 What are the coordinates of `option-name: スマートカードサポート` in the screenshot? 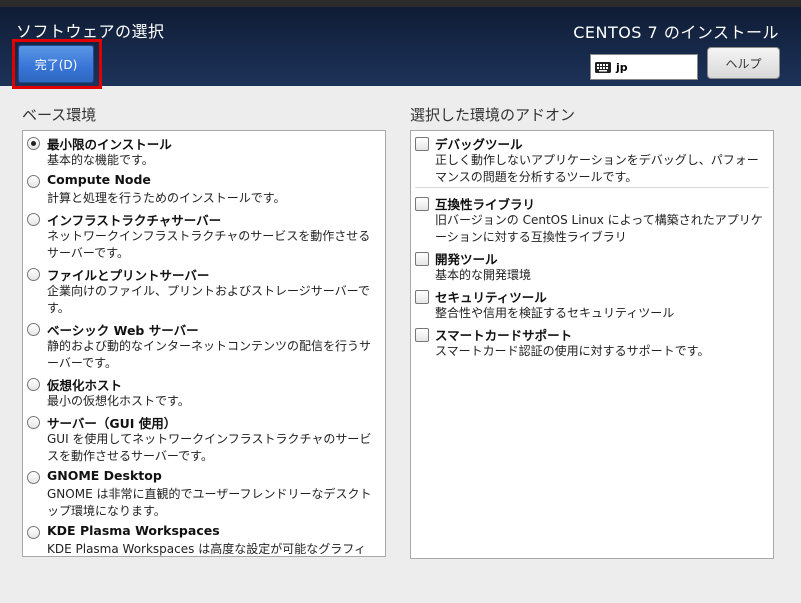 It's located at (504, 335).